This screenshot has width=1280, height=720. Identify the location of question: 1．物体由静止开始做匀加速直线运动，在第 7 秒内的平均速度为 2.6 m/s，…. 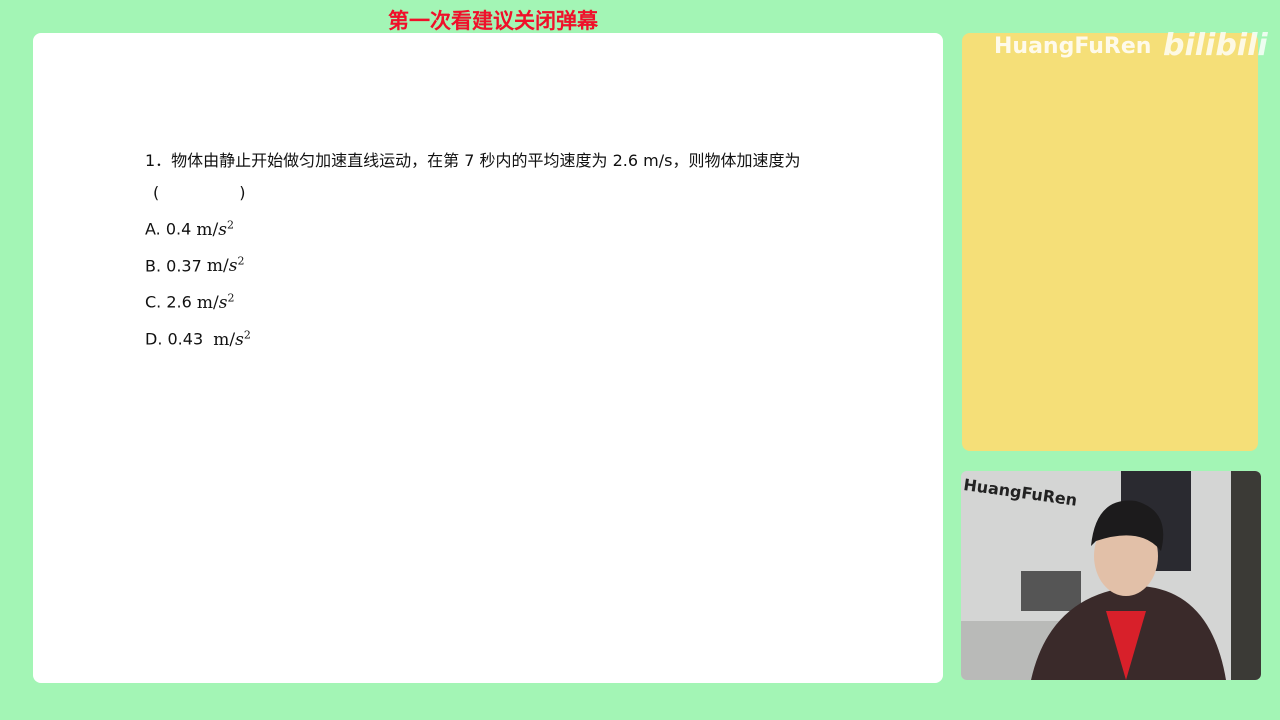
(472, 250).